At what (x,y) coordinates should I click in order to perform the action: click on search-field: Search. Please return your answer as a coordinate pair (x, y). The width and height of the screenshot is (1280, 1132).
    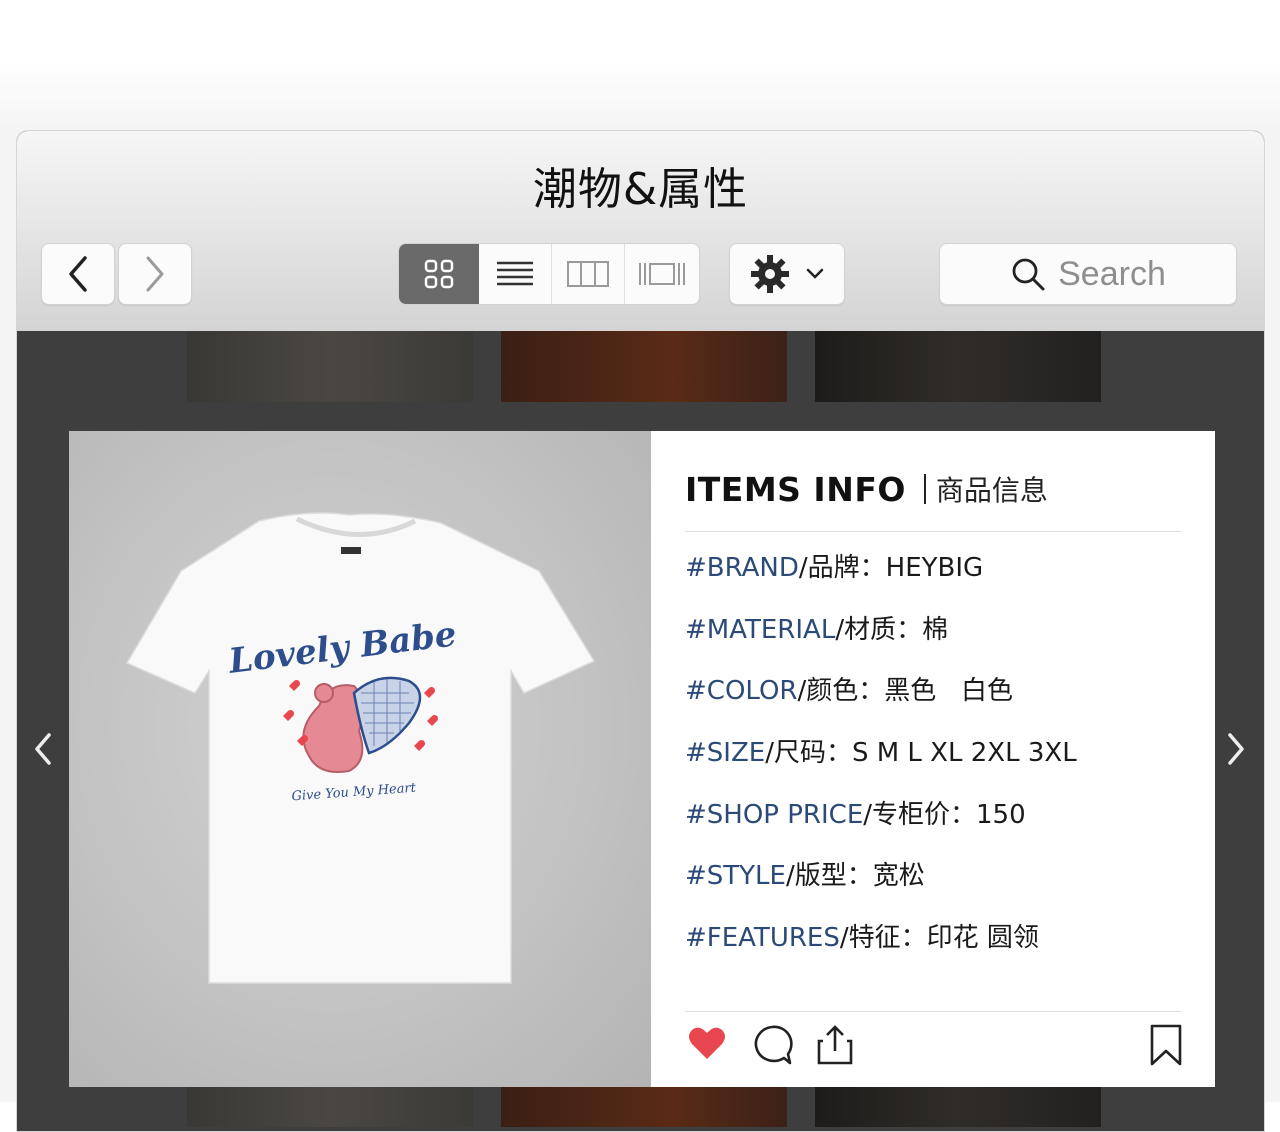
    Looking at the image, I should click on (1088, 274).